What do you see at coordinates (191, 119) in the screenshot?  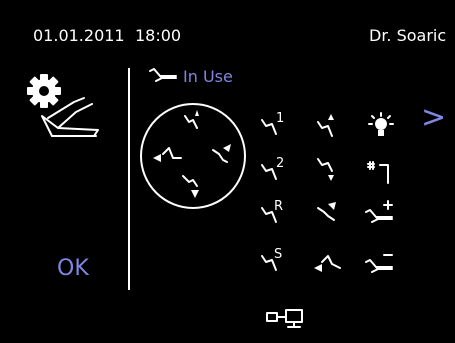 I see `chair-up-icon` at bounding box center [191, 119].